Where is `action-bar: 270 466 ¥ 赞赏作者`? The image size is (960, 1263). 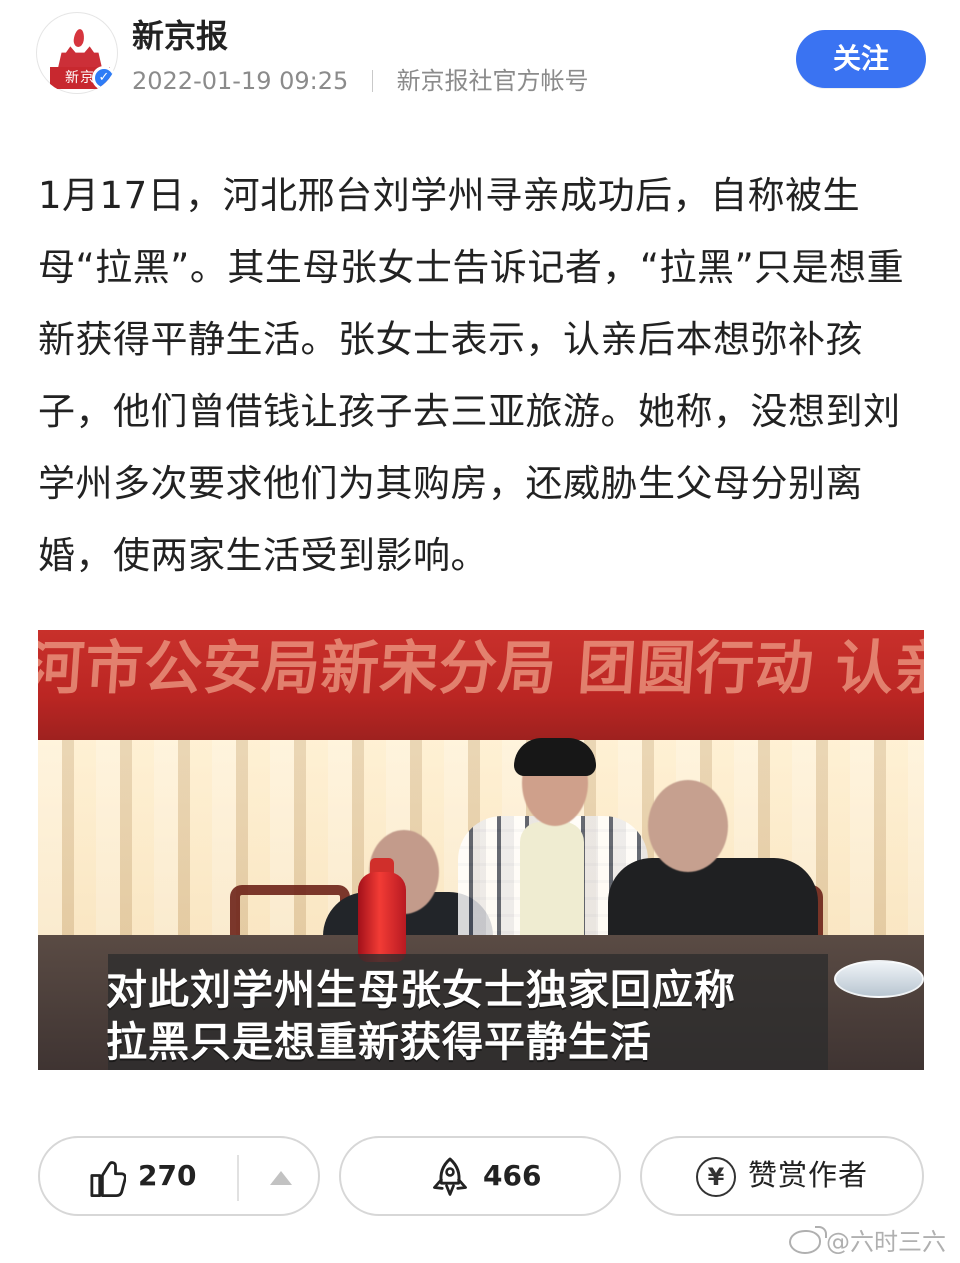 action-bar: 270 466 ¥ 赞赏作者 is located at coordinates (481, 1178).